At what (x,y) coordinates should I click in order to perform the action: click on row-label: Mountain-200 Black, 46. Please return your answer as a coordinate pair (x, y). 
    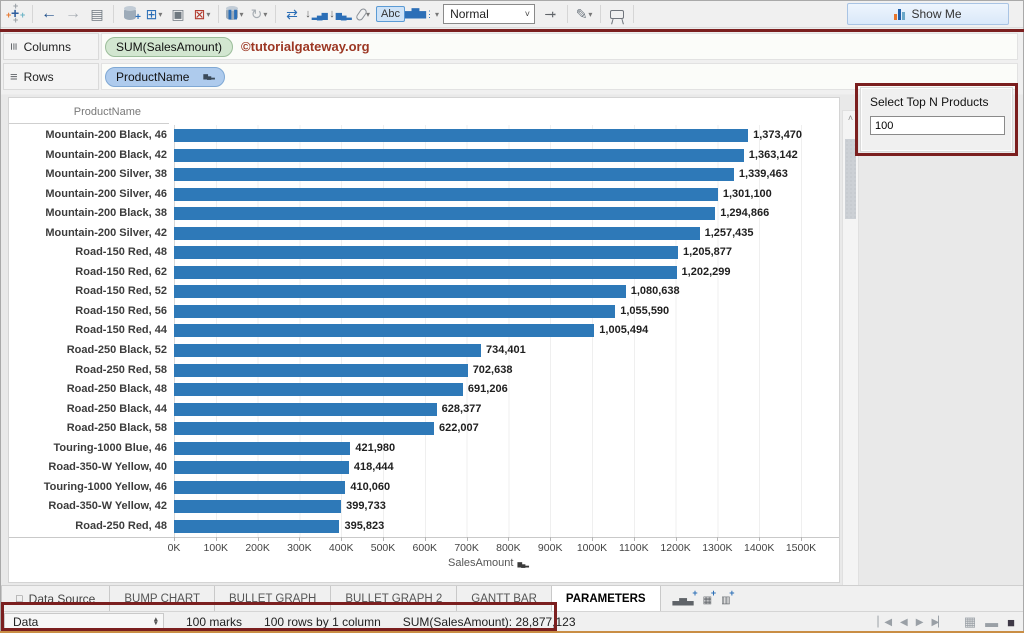
    Looking at the image, I should click on (88, 136).